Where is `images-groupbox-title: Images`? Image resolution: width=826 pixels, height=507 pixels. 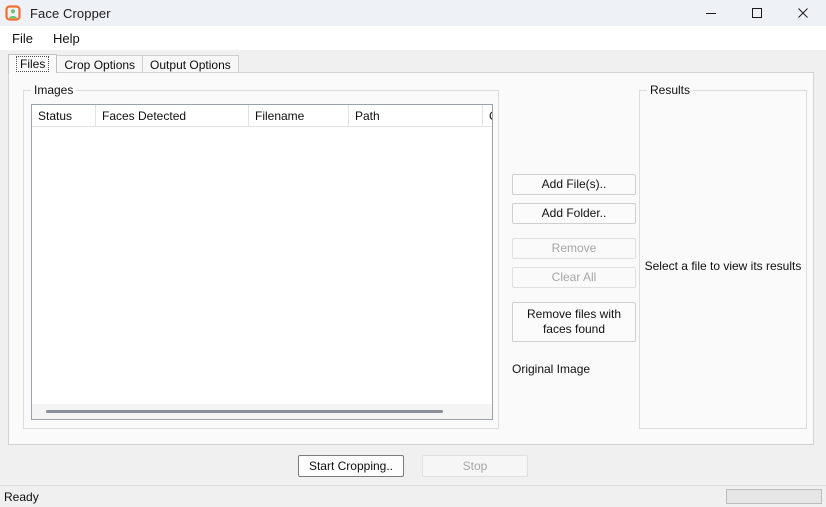
images-groupbox-title: Images is located at coordinates (54, 90).